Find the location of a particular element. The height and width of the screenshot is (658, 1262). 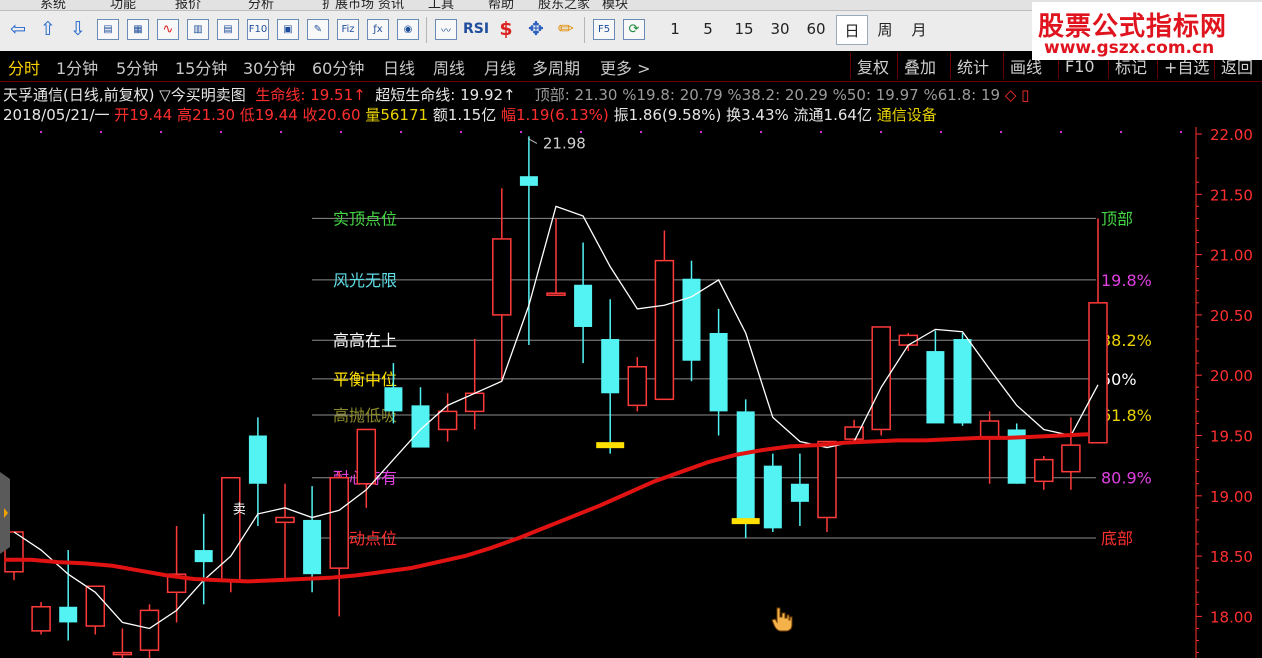

period-tab: 更多 > is located at coordinates (625, 67).